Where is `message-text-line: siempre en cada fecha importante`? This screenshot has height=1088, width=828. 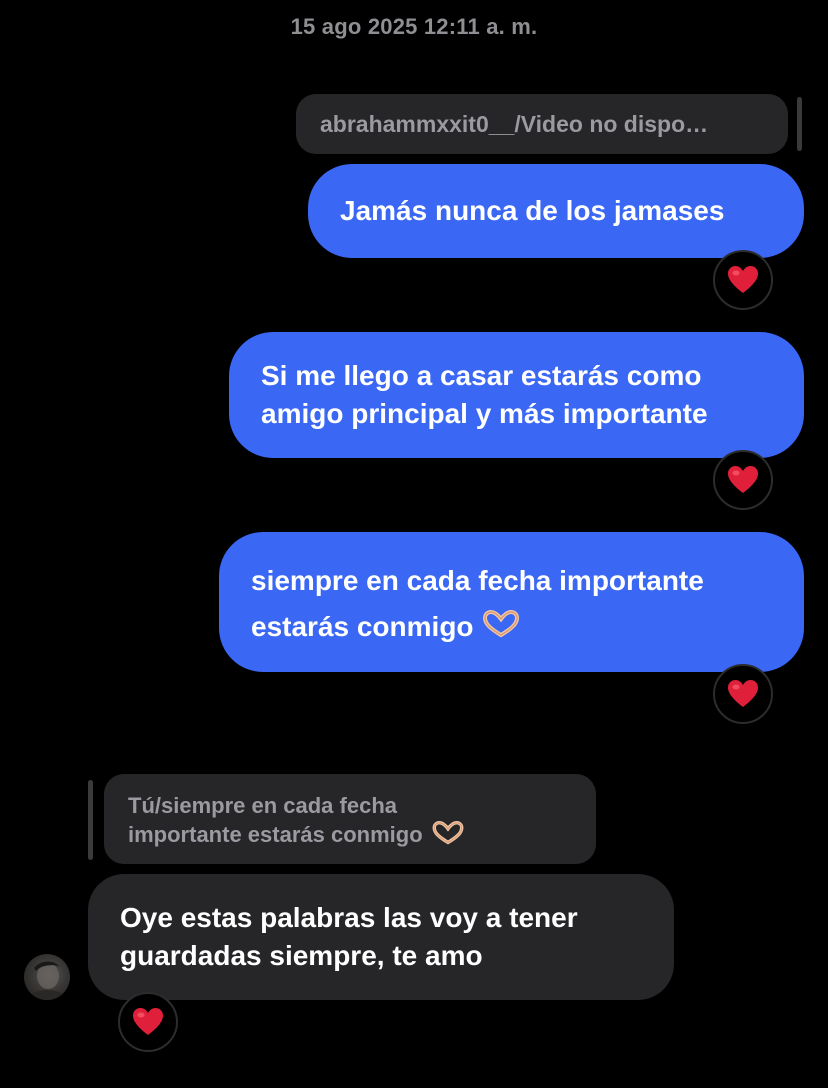 message-text-line: siempre en cada fecha importante is located at coordinates (477, 580).